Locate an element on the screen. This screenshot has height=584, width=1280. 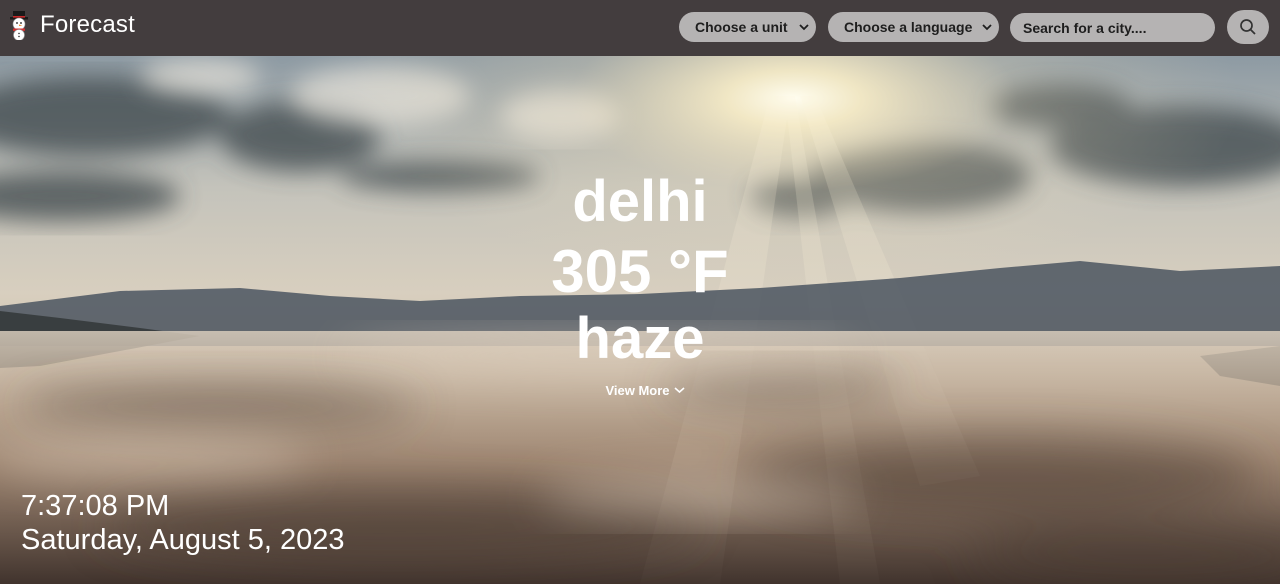
temperature: 305 °F is located at coordinates (640, 271).